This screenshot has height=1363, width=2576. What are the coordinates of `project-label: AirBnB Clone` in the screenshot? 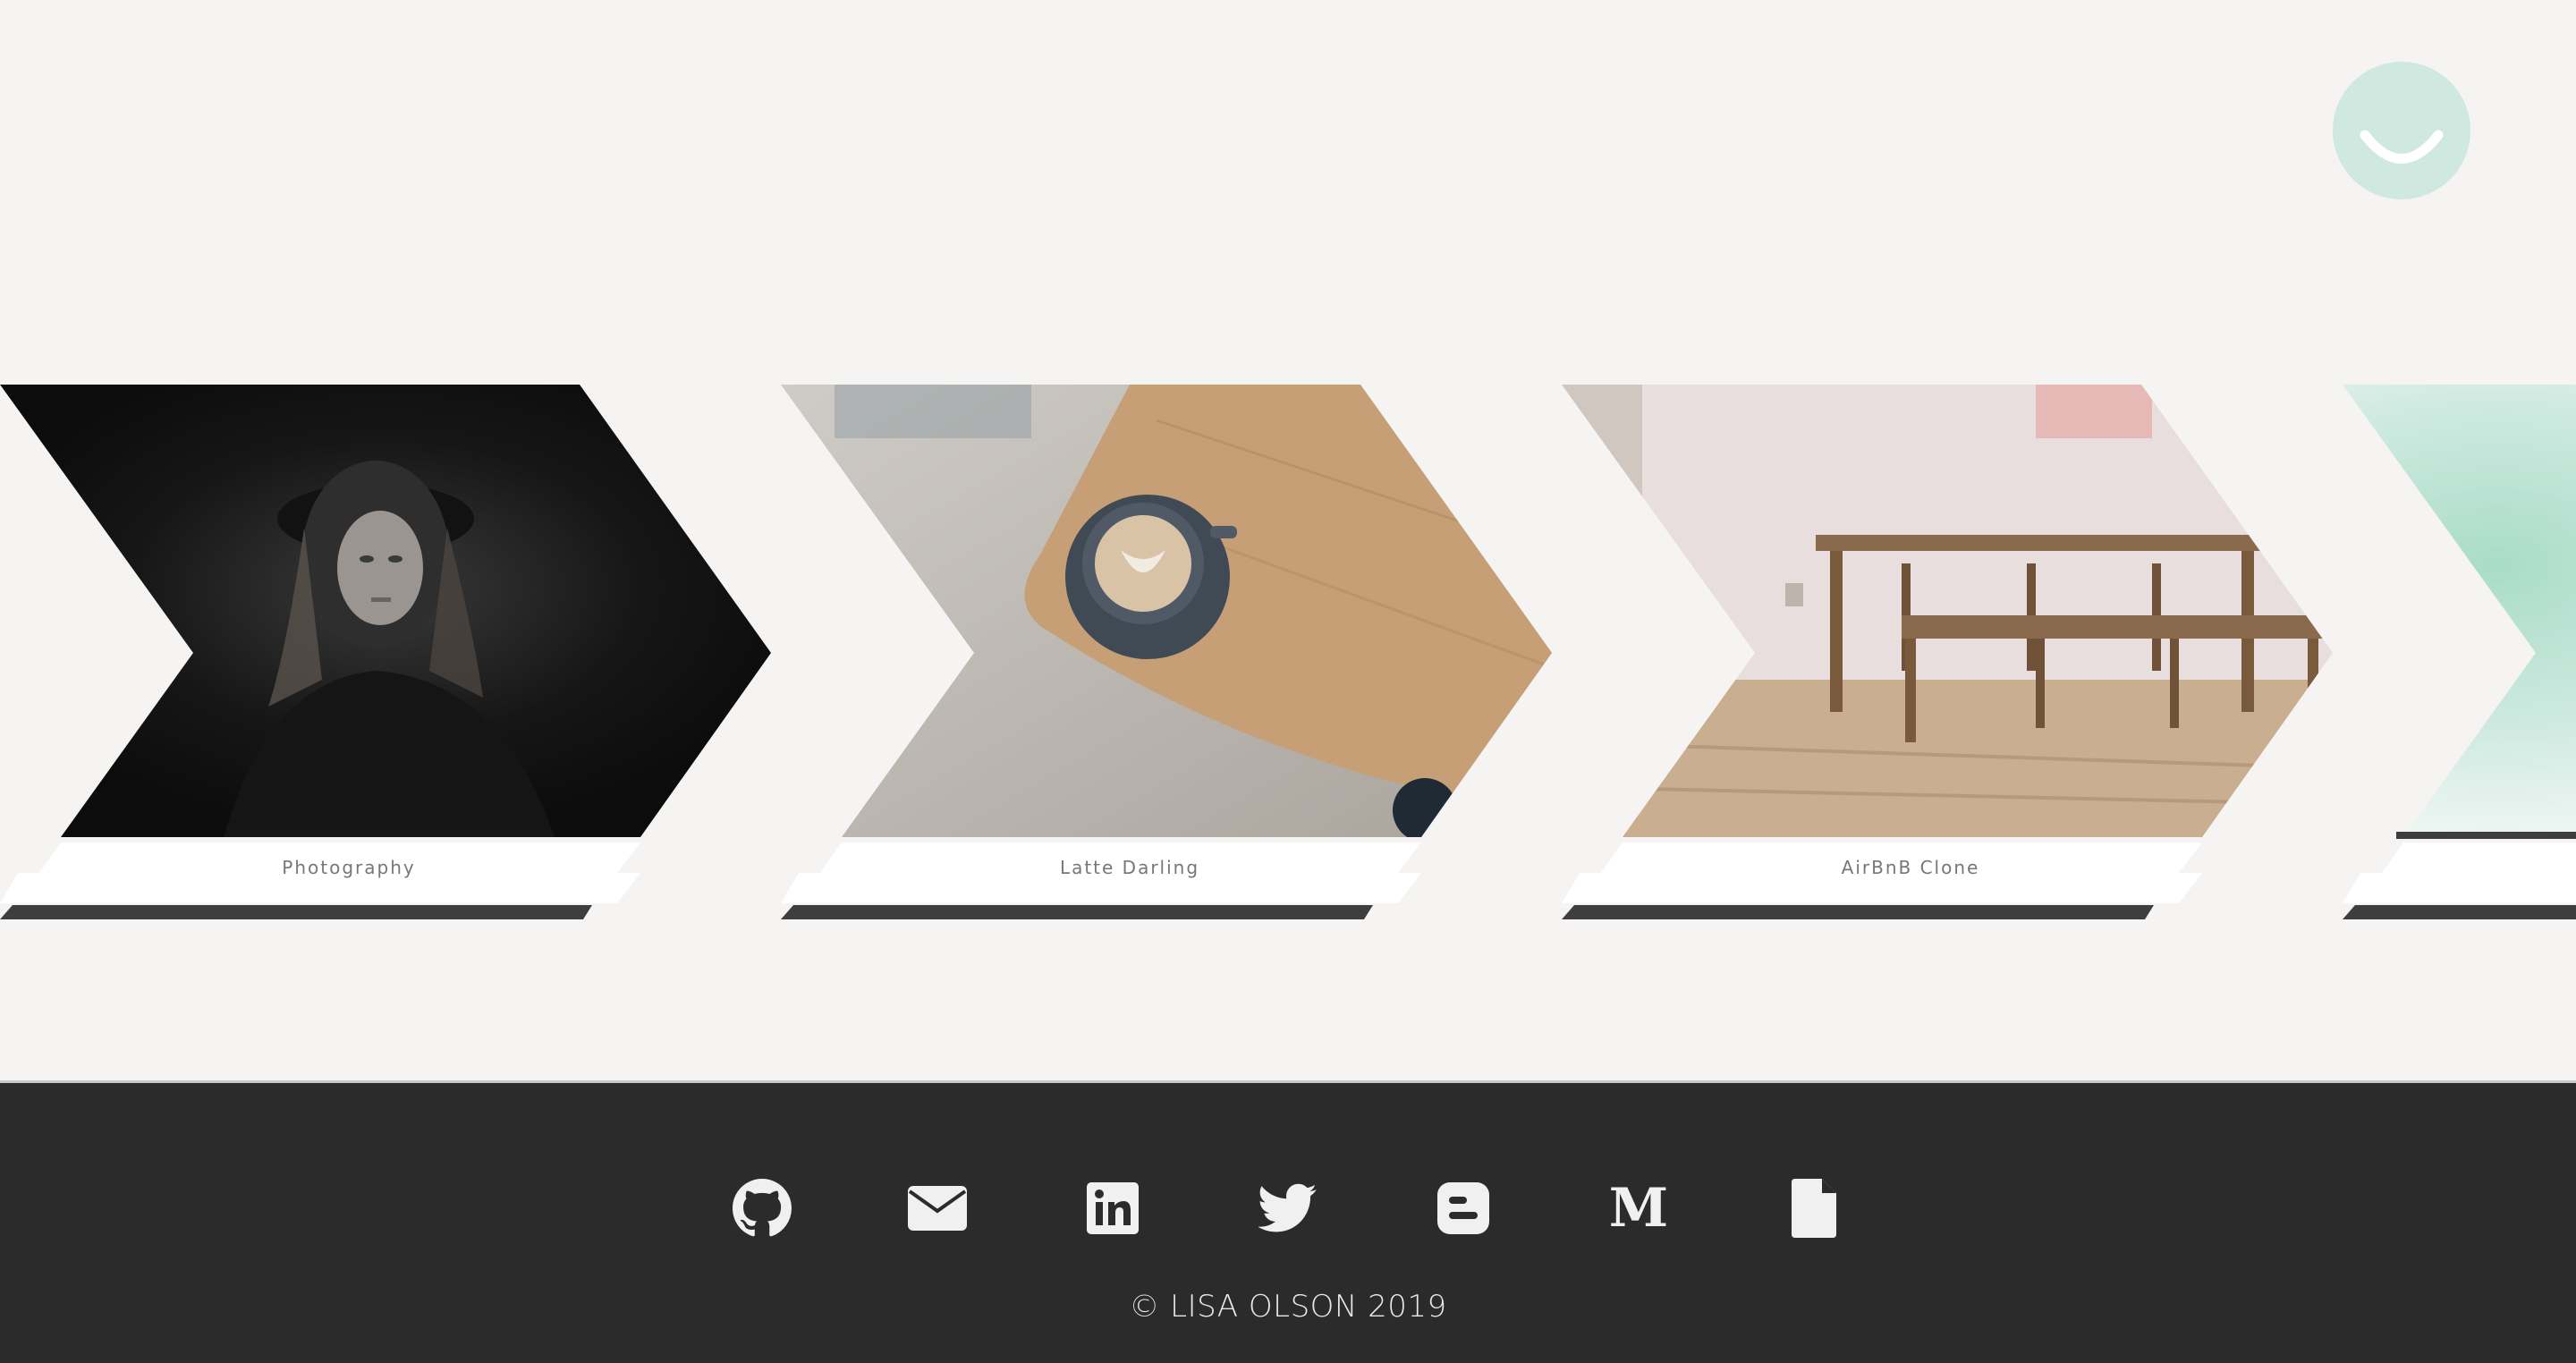 It's located at (1910, 868).